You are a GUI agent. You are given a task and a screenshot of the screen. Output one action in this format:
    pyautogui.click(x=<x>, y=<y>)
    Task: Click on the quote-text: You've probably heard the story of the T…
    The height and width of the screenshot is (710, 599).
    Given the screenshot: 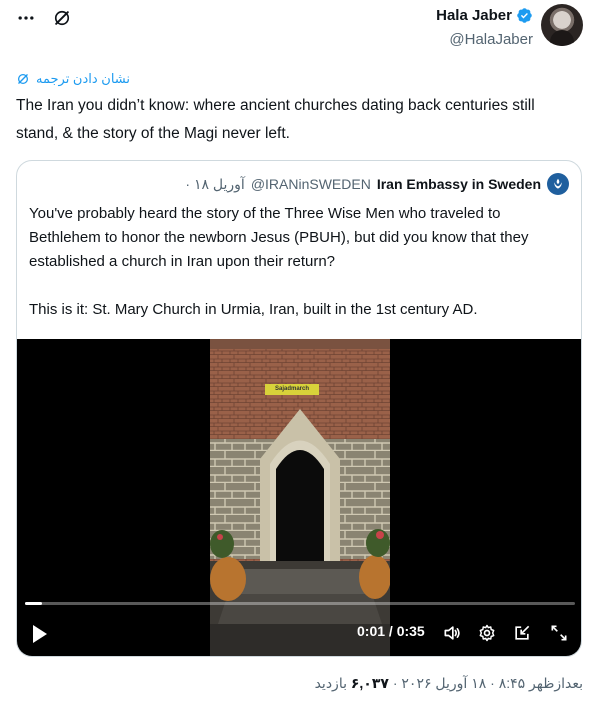 What is the action you would take?
    pyautogui.click(x=279, y=261)
    